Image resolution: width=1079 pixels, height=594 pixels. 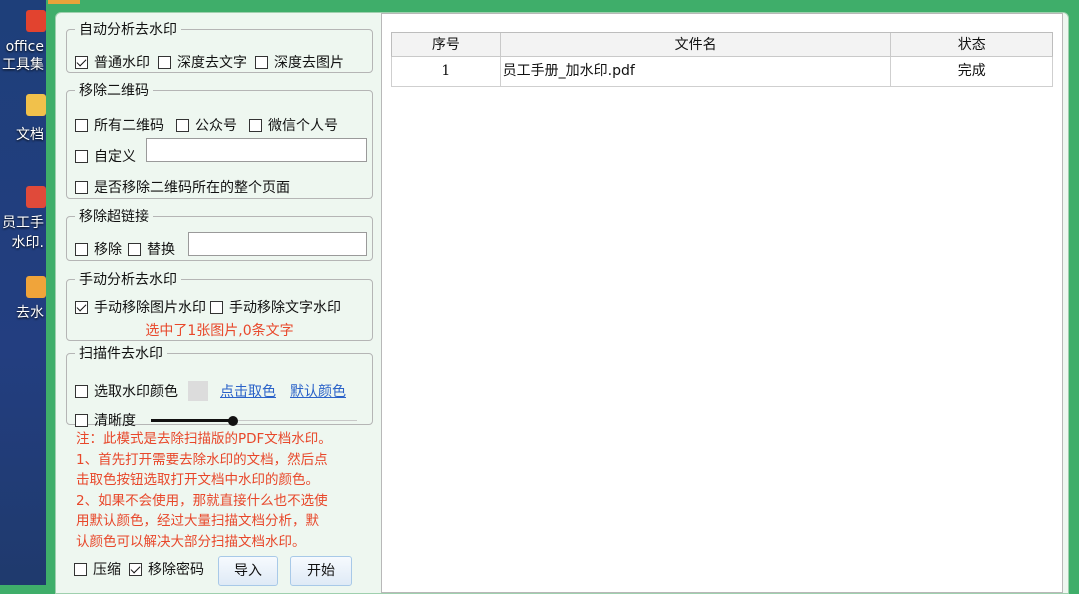 I want to click on import-button: 导入, so click(x=248, y=571).